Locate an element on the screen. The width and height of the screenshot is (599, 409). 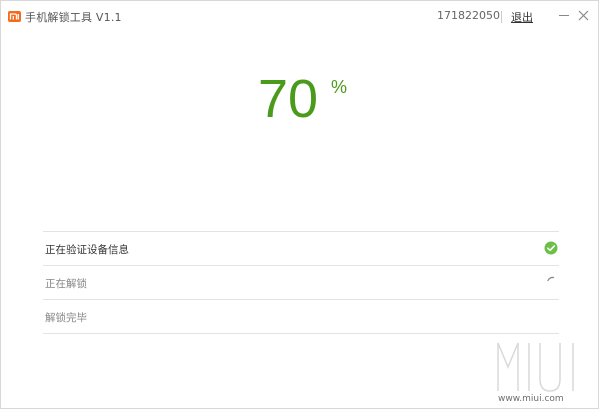
account-id: 171822050 is located at coordinates (468, 15).